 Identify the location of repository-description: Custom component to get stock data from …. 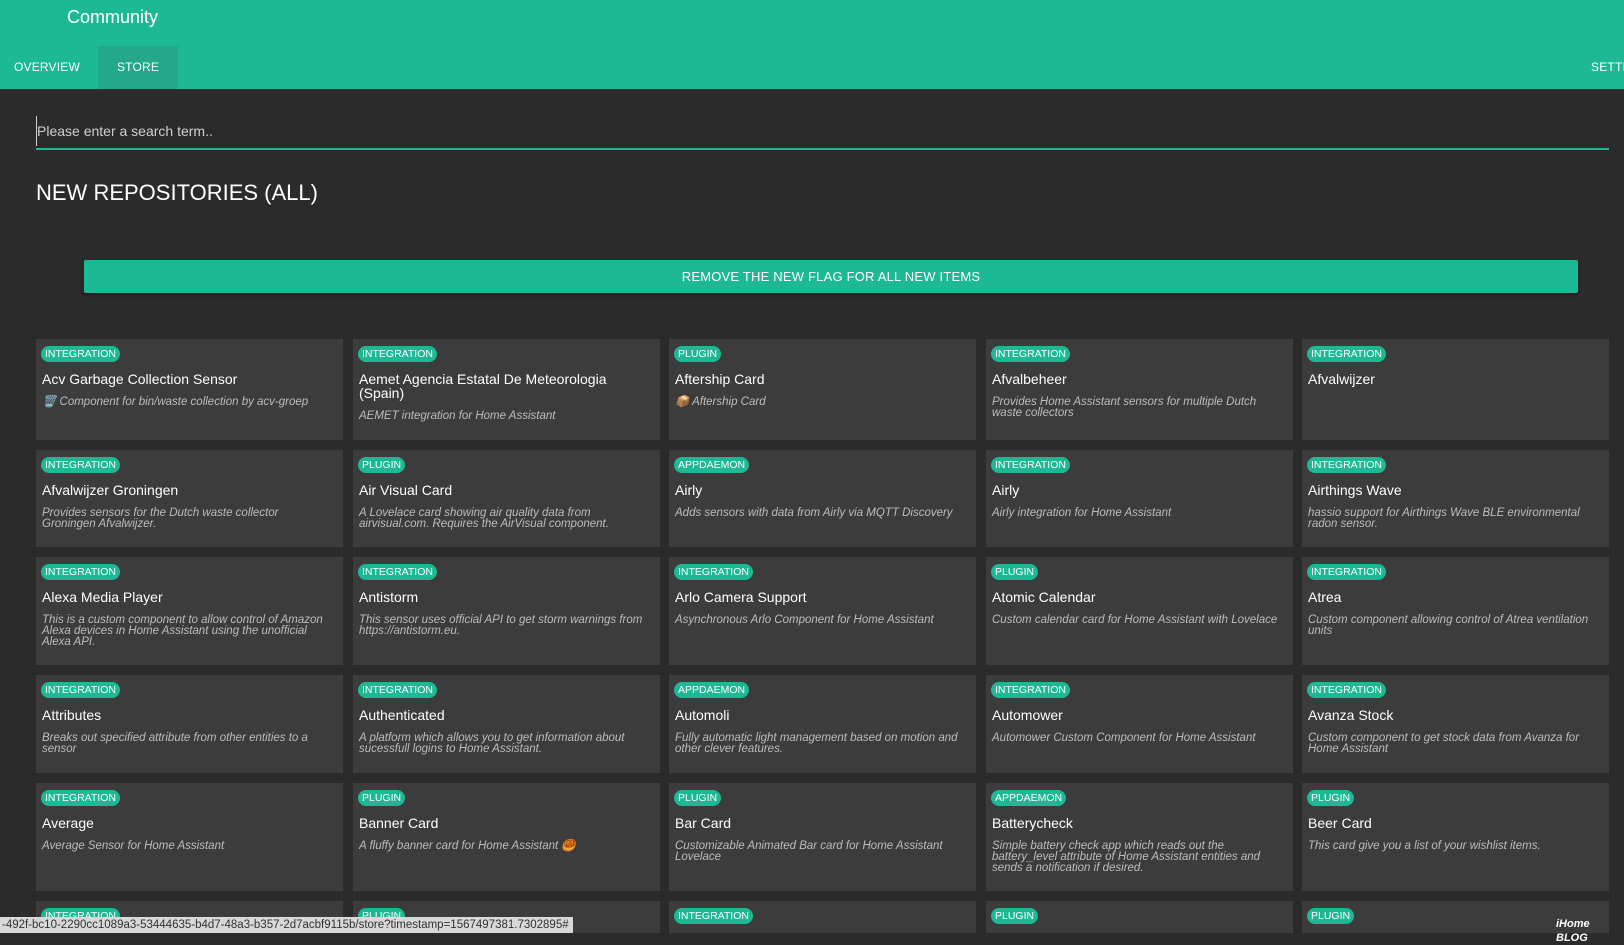
(1444, 743).